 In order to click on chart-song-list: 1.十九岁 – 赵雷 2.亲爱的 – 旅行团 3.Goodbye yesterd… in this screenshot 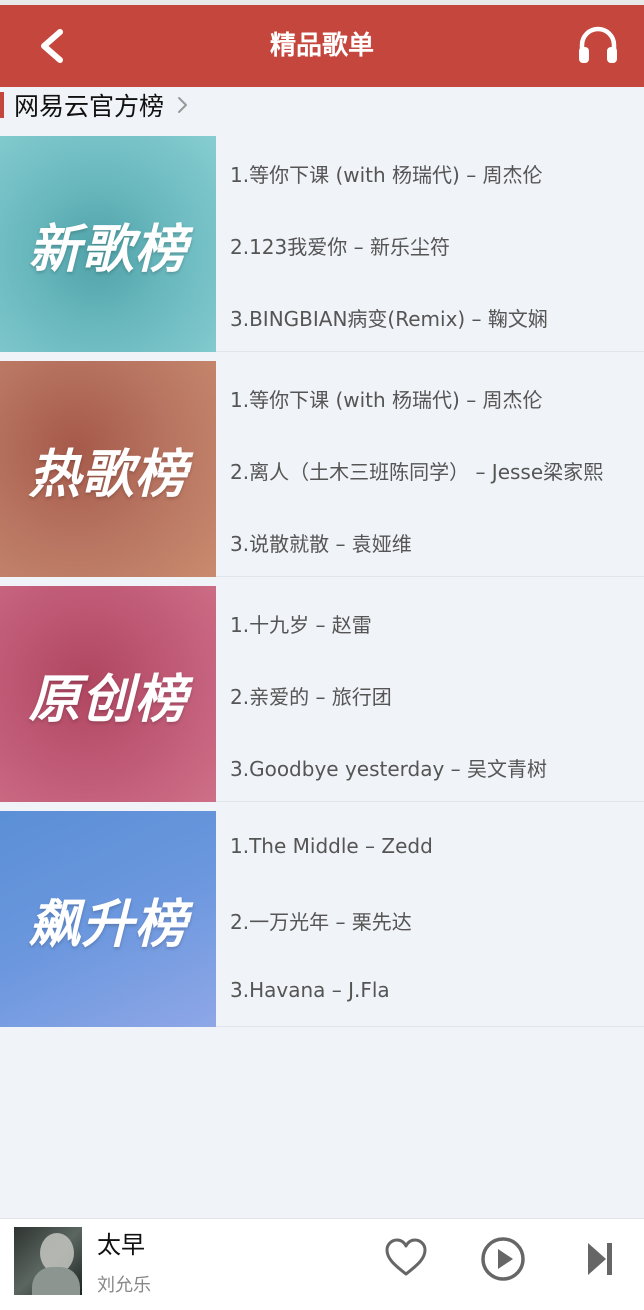, I will do `click(437, 694)`.